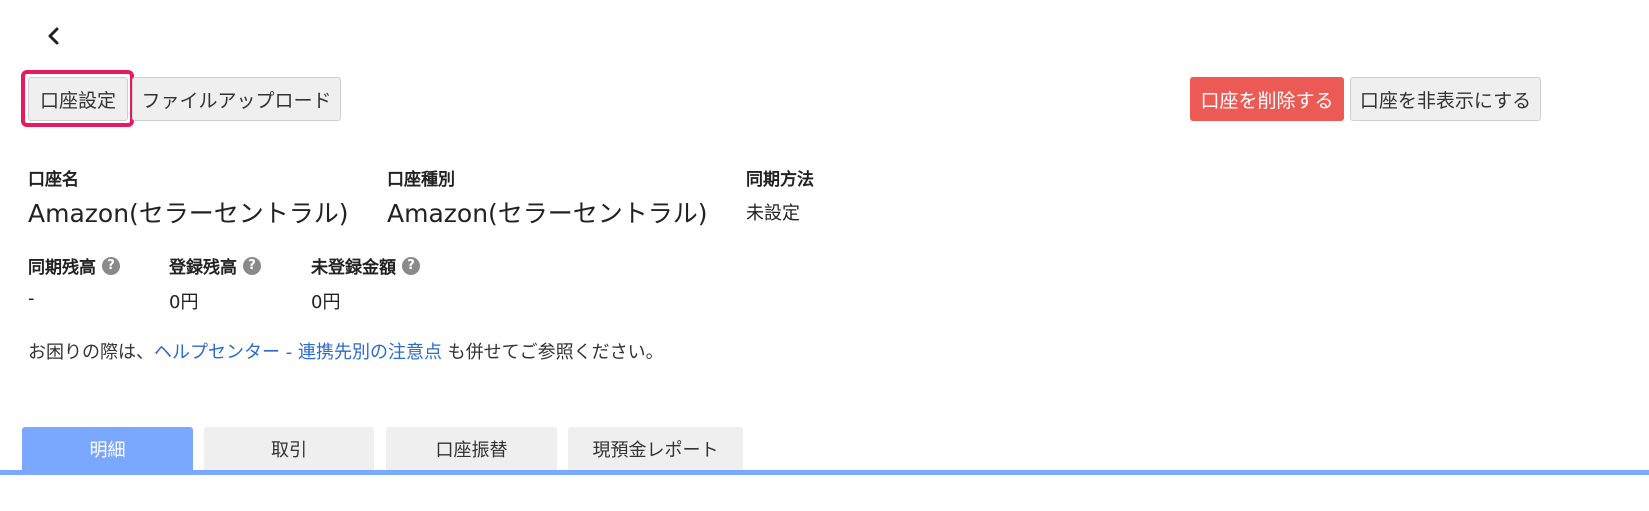  Describe the element at coordinates (62, 268) in the screenshot. I see `synced-balance-label: 同期残高` at that location.